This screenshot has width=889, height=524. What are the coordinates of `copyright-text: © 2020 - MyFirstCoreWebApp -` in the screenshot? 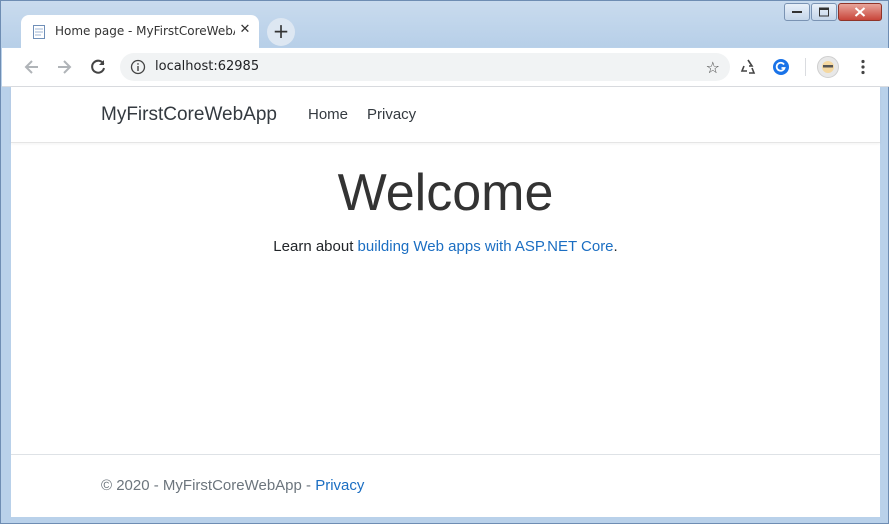 It's located at (208, 485).